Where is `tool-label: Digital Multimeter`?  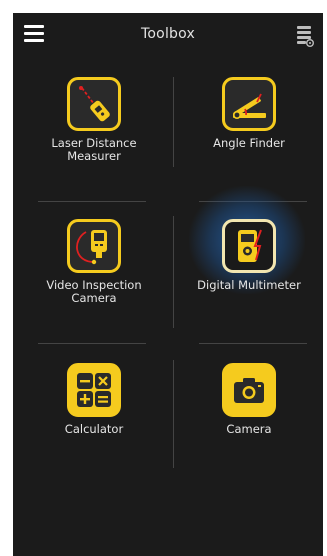
tool-label: Digital Multimeter is located at coordinates (249, 285).